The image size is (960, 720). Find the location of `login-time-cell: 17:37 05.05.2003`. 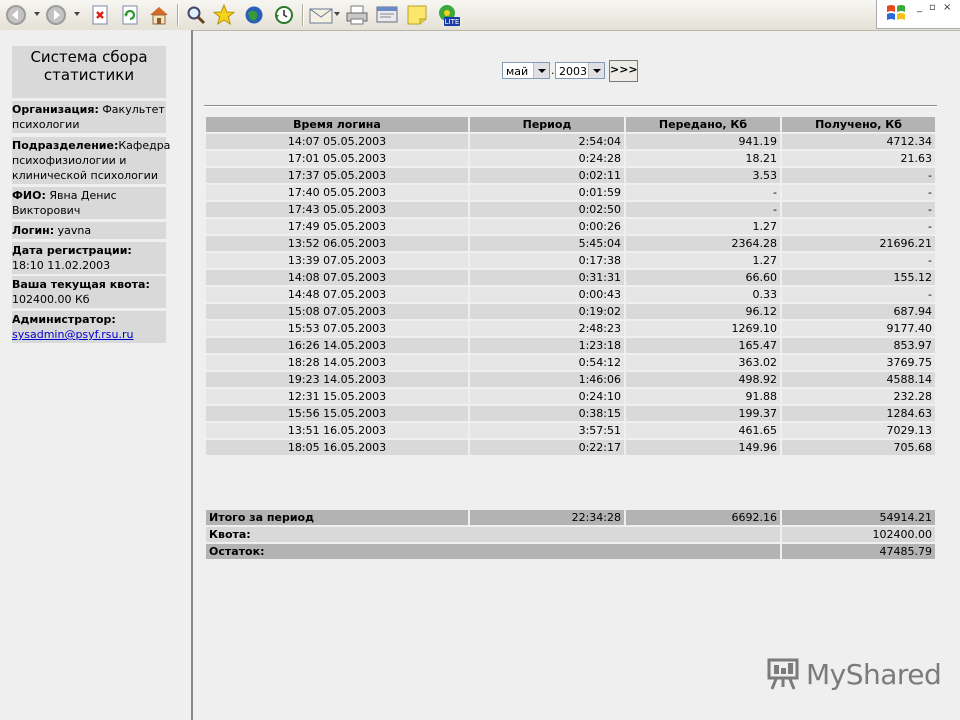

login-time-cell: 17:37 05.05.2003 is located at coordinates (337, 175).